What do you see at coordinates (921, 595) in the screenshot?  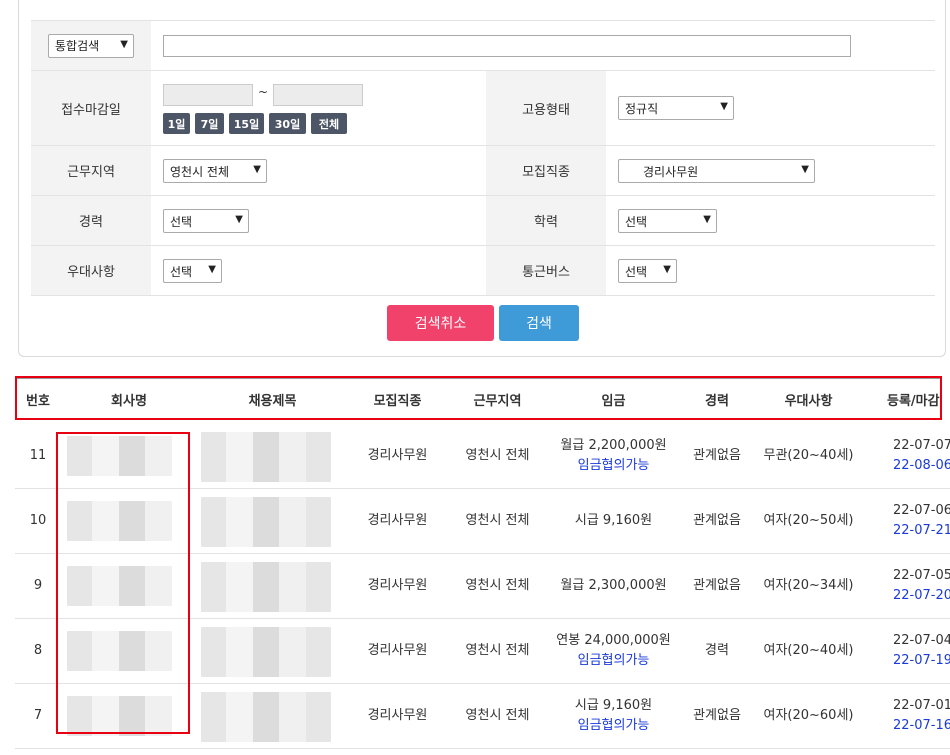 I see `deadline-date: 22-07-20` at bounding box center [921, 595].